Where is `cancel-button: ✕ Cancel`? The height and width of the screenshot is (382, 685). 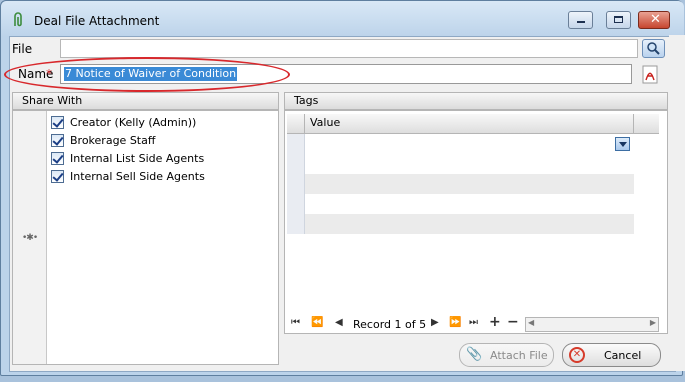
cancel-button: ✕ Cancel is located at coordinates (611, 355).